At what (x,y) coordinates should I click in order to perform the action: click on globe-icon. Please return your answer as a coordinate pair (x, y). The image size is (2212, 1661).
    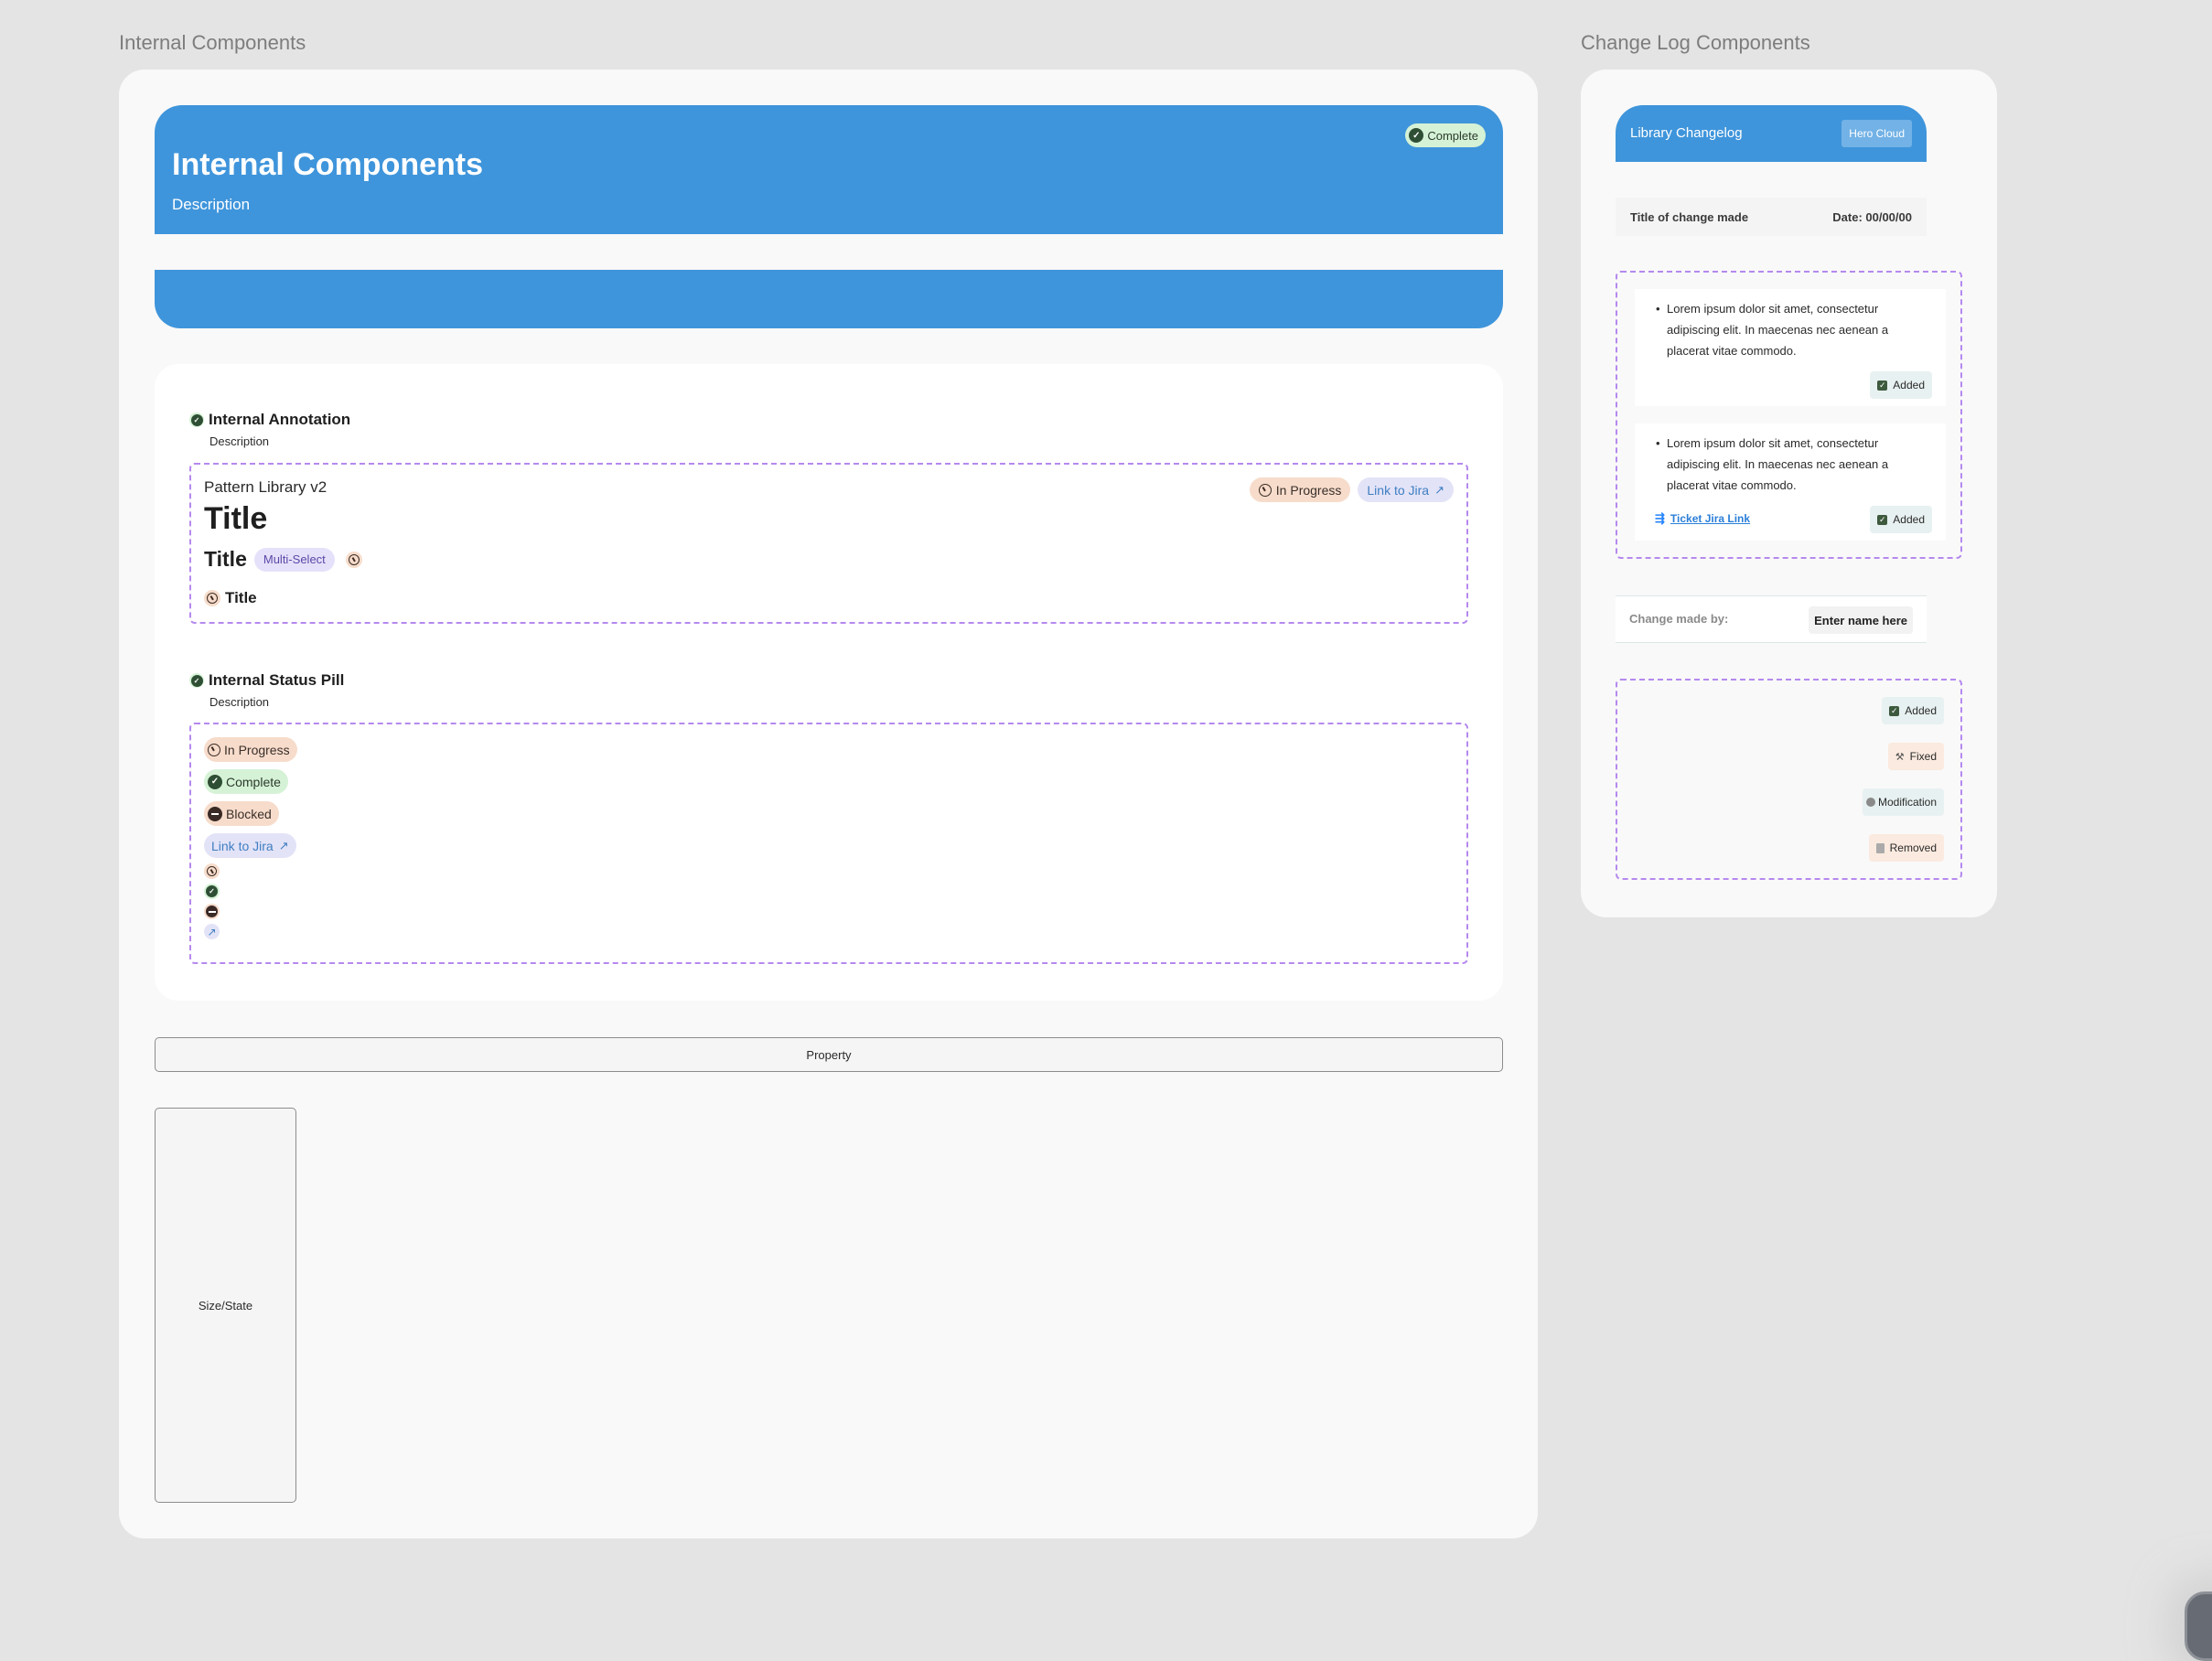
    Looking at the image, I should click on (1870, 802).